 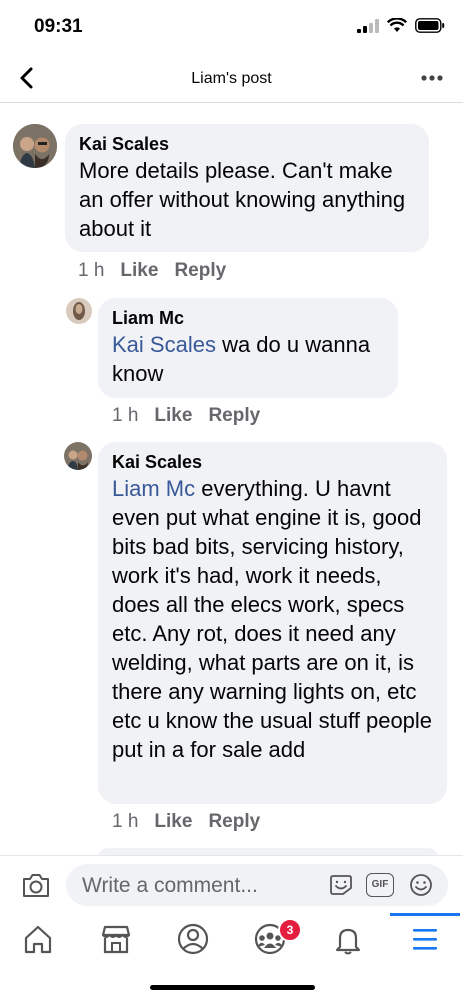 What do you see at coordinates (248, 359) in the screenshot?
I see `comment-text: Kai Scales wa do u wanna know` at bounding box center [248, 359].